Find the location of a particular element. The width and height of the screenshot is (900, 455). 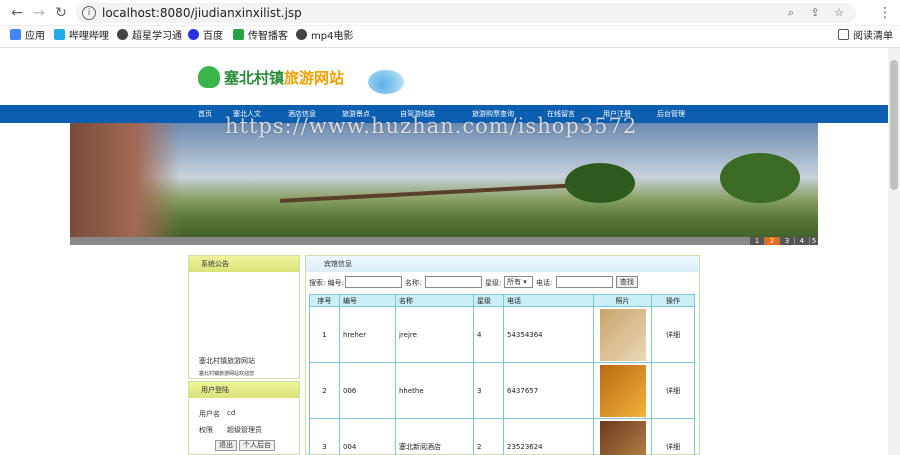

table-row: 3 004 塞北新阅酒店 2 23523624 详细 is located at coordinates (502, 436).